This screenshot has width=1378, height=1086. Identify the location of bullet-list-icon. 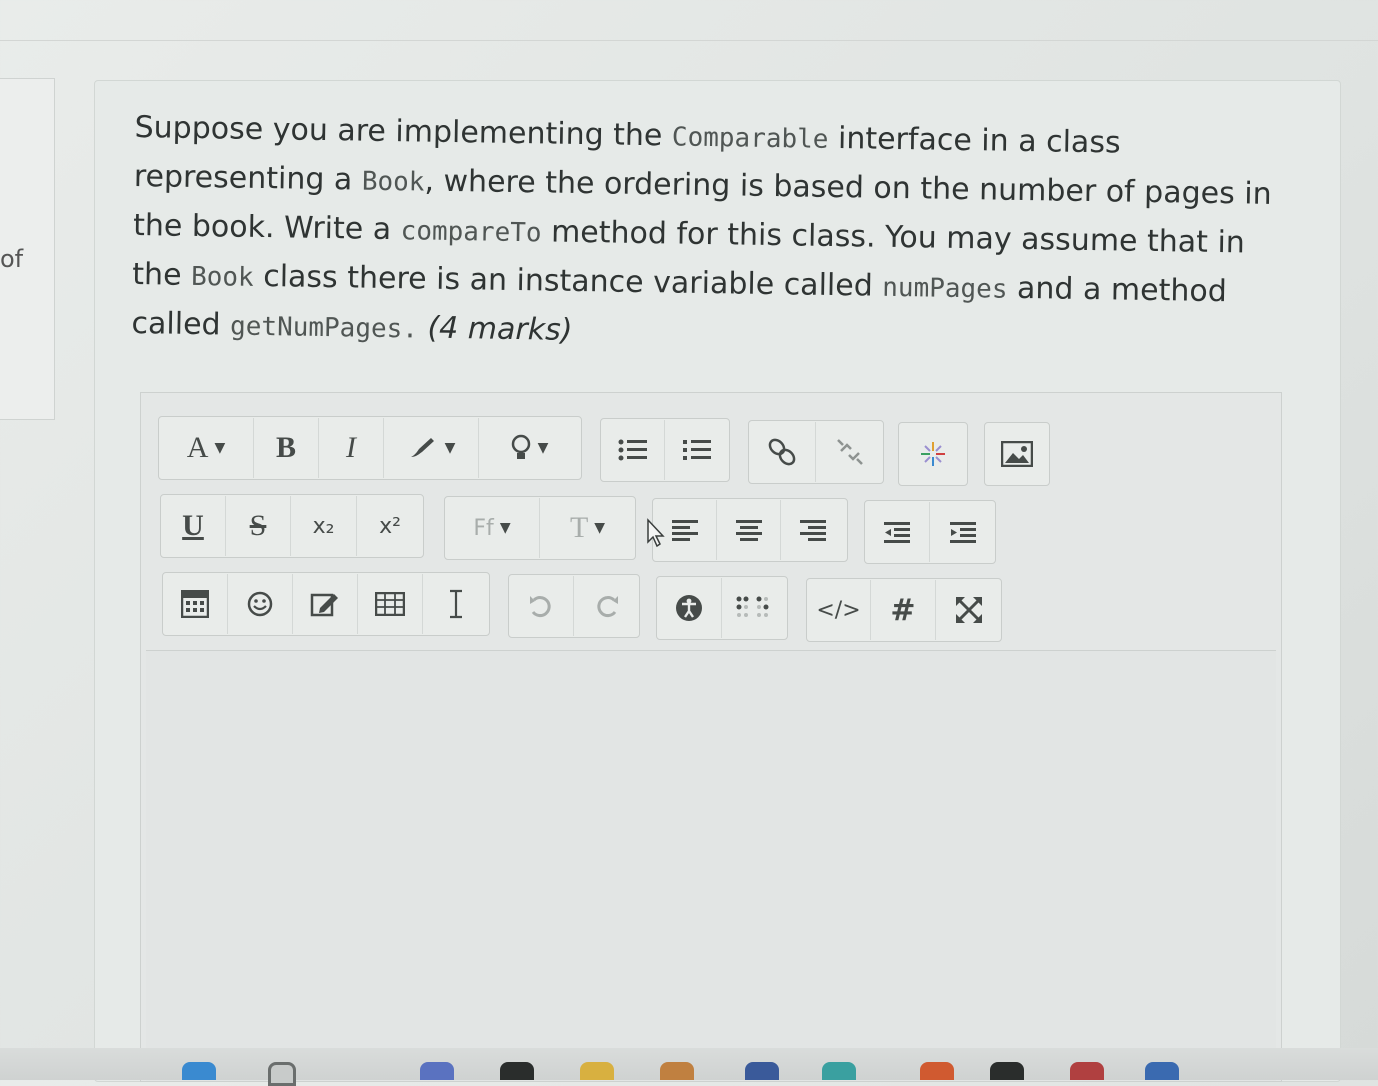
(632, 450).